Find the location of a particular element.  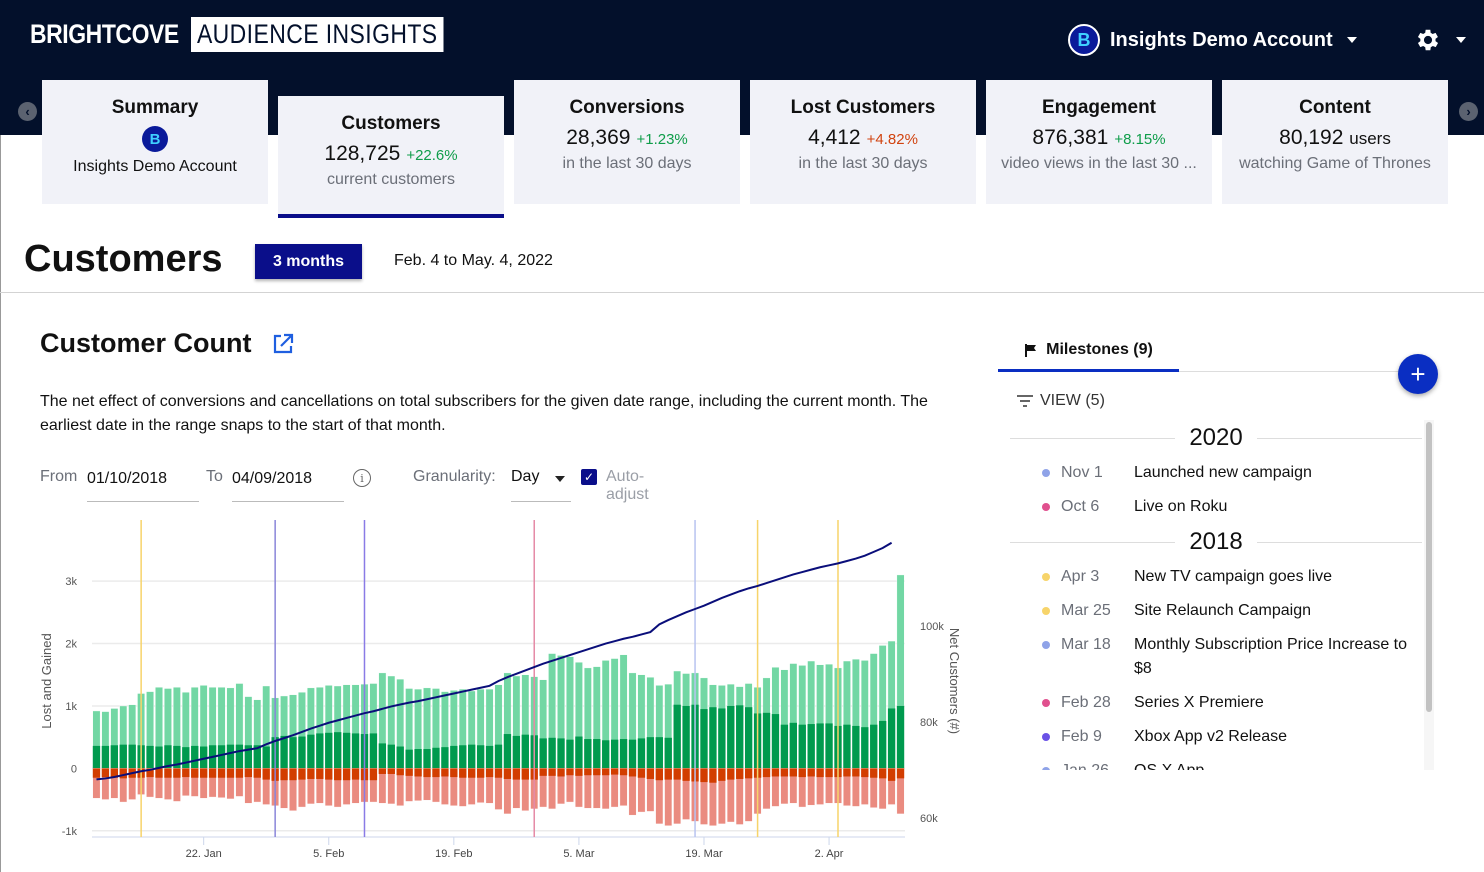

granularity-select: Day is located at coordinates (541, 485).